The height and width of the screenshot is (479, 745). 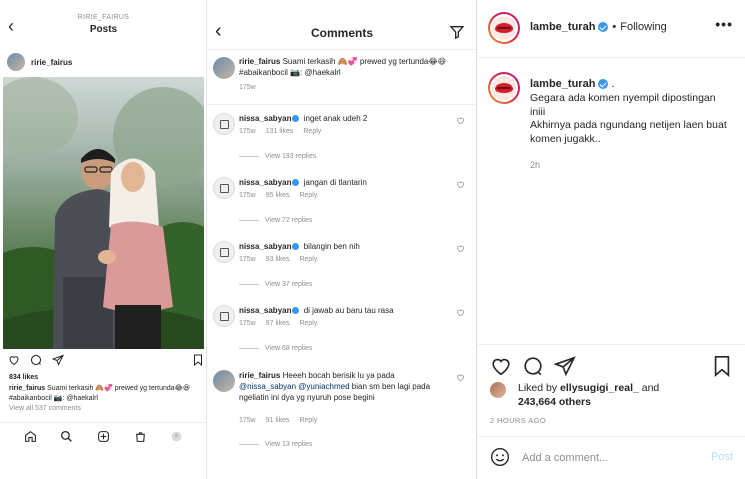 I want to click on view-replies-label: View 13 replies, so click(x=288, y=444).